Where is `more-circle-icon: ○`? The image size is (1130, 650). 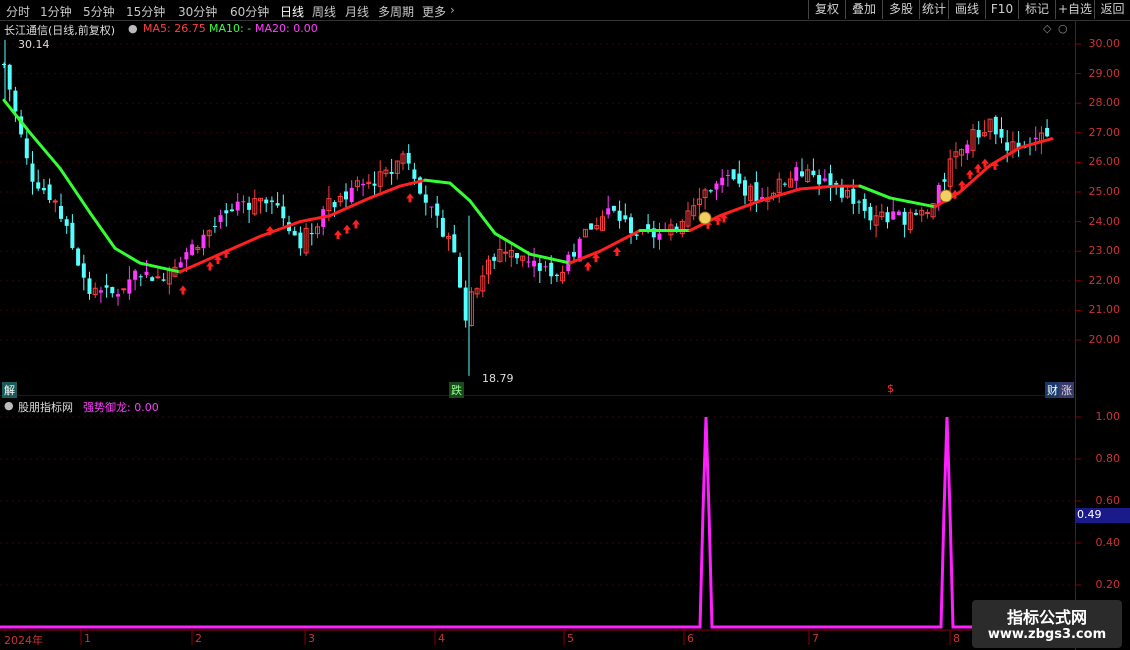 more-circle-icon: ○ is located at coordinates (1063, 28).